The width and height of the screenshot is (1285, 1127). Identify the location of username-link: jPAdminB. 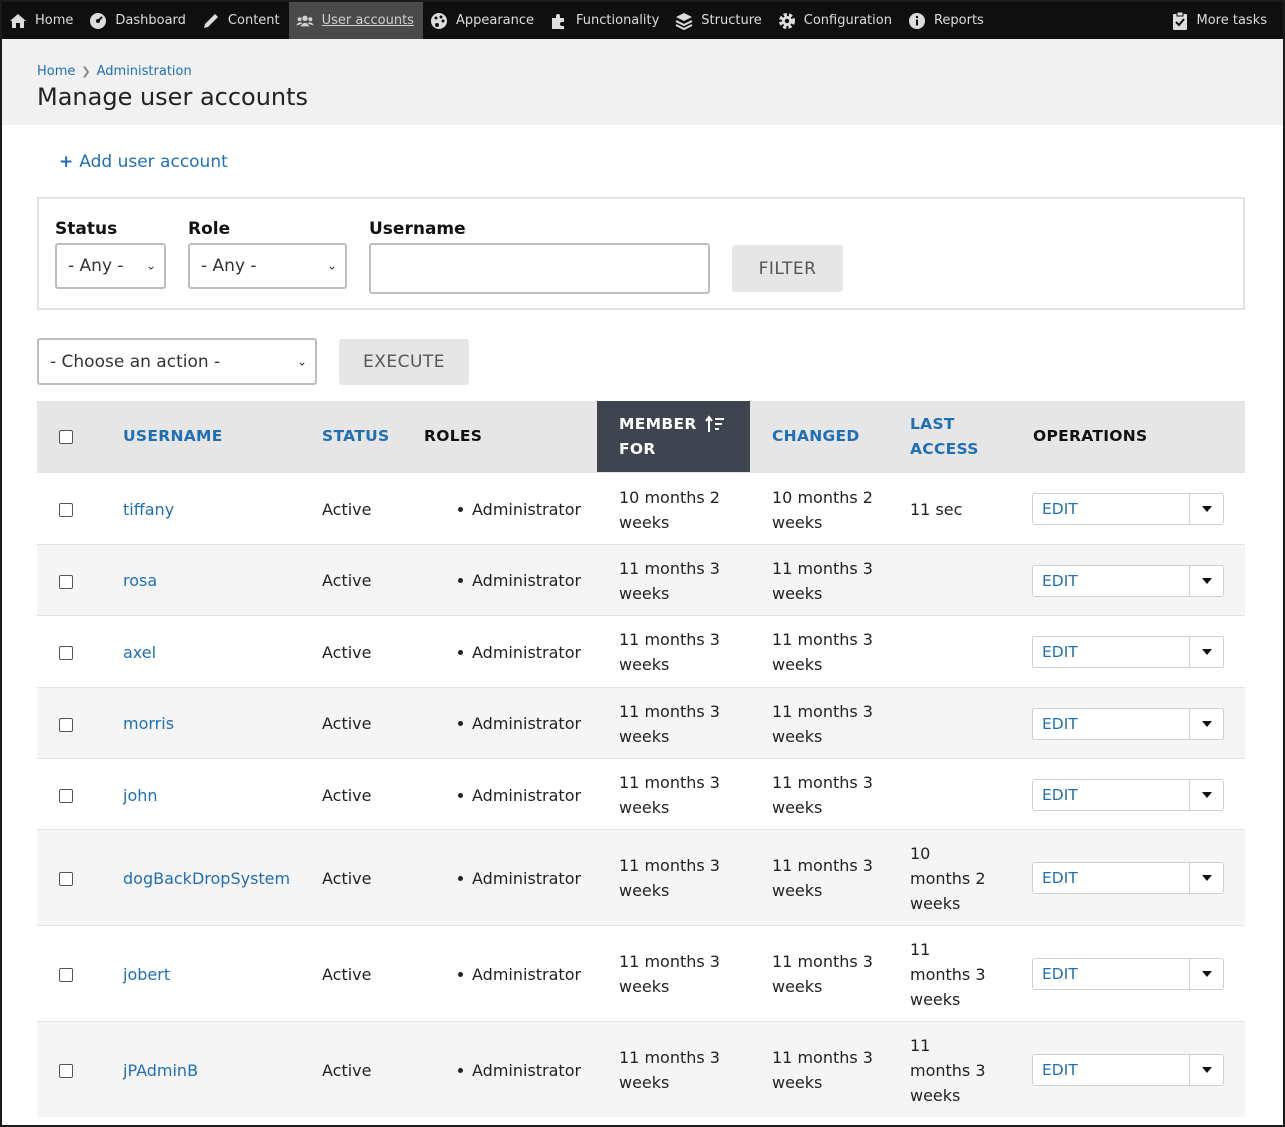
(160, 1070).